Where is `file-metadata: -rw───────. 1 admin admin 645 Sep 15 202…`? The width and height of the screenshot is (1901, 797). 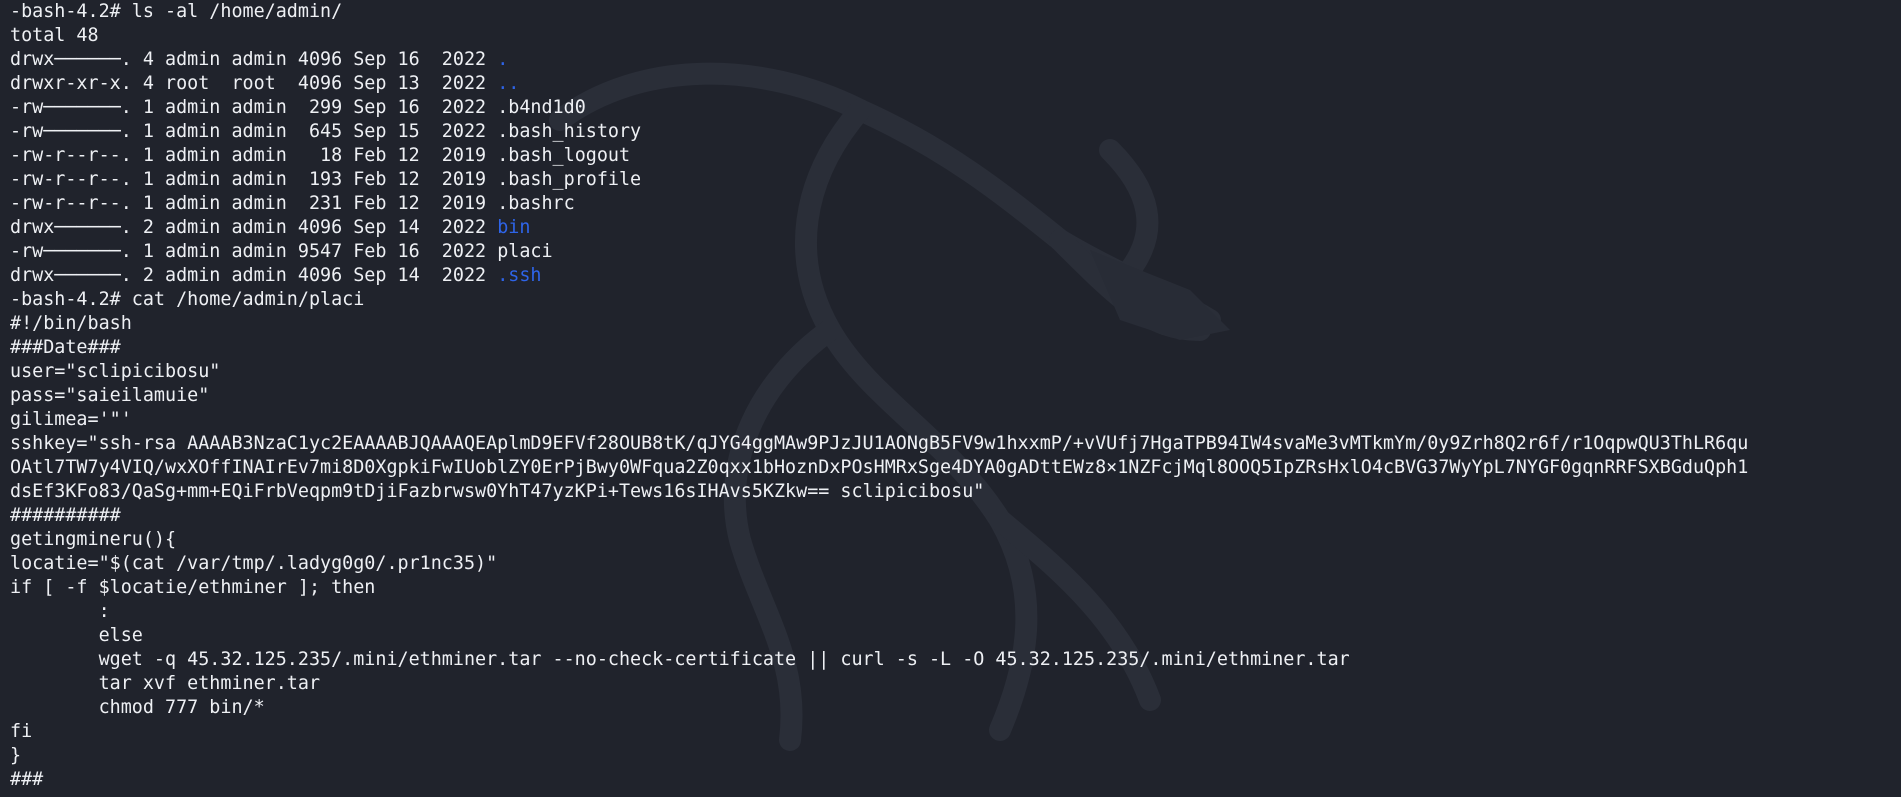 file-metadata: -rw───────. 1 admin admin 645 Sep 15 202… is located at coordinates (254, 131).